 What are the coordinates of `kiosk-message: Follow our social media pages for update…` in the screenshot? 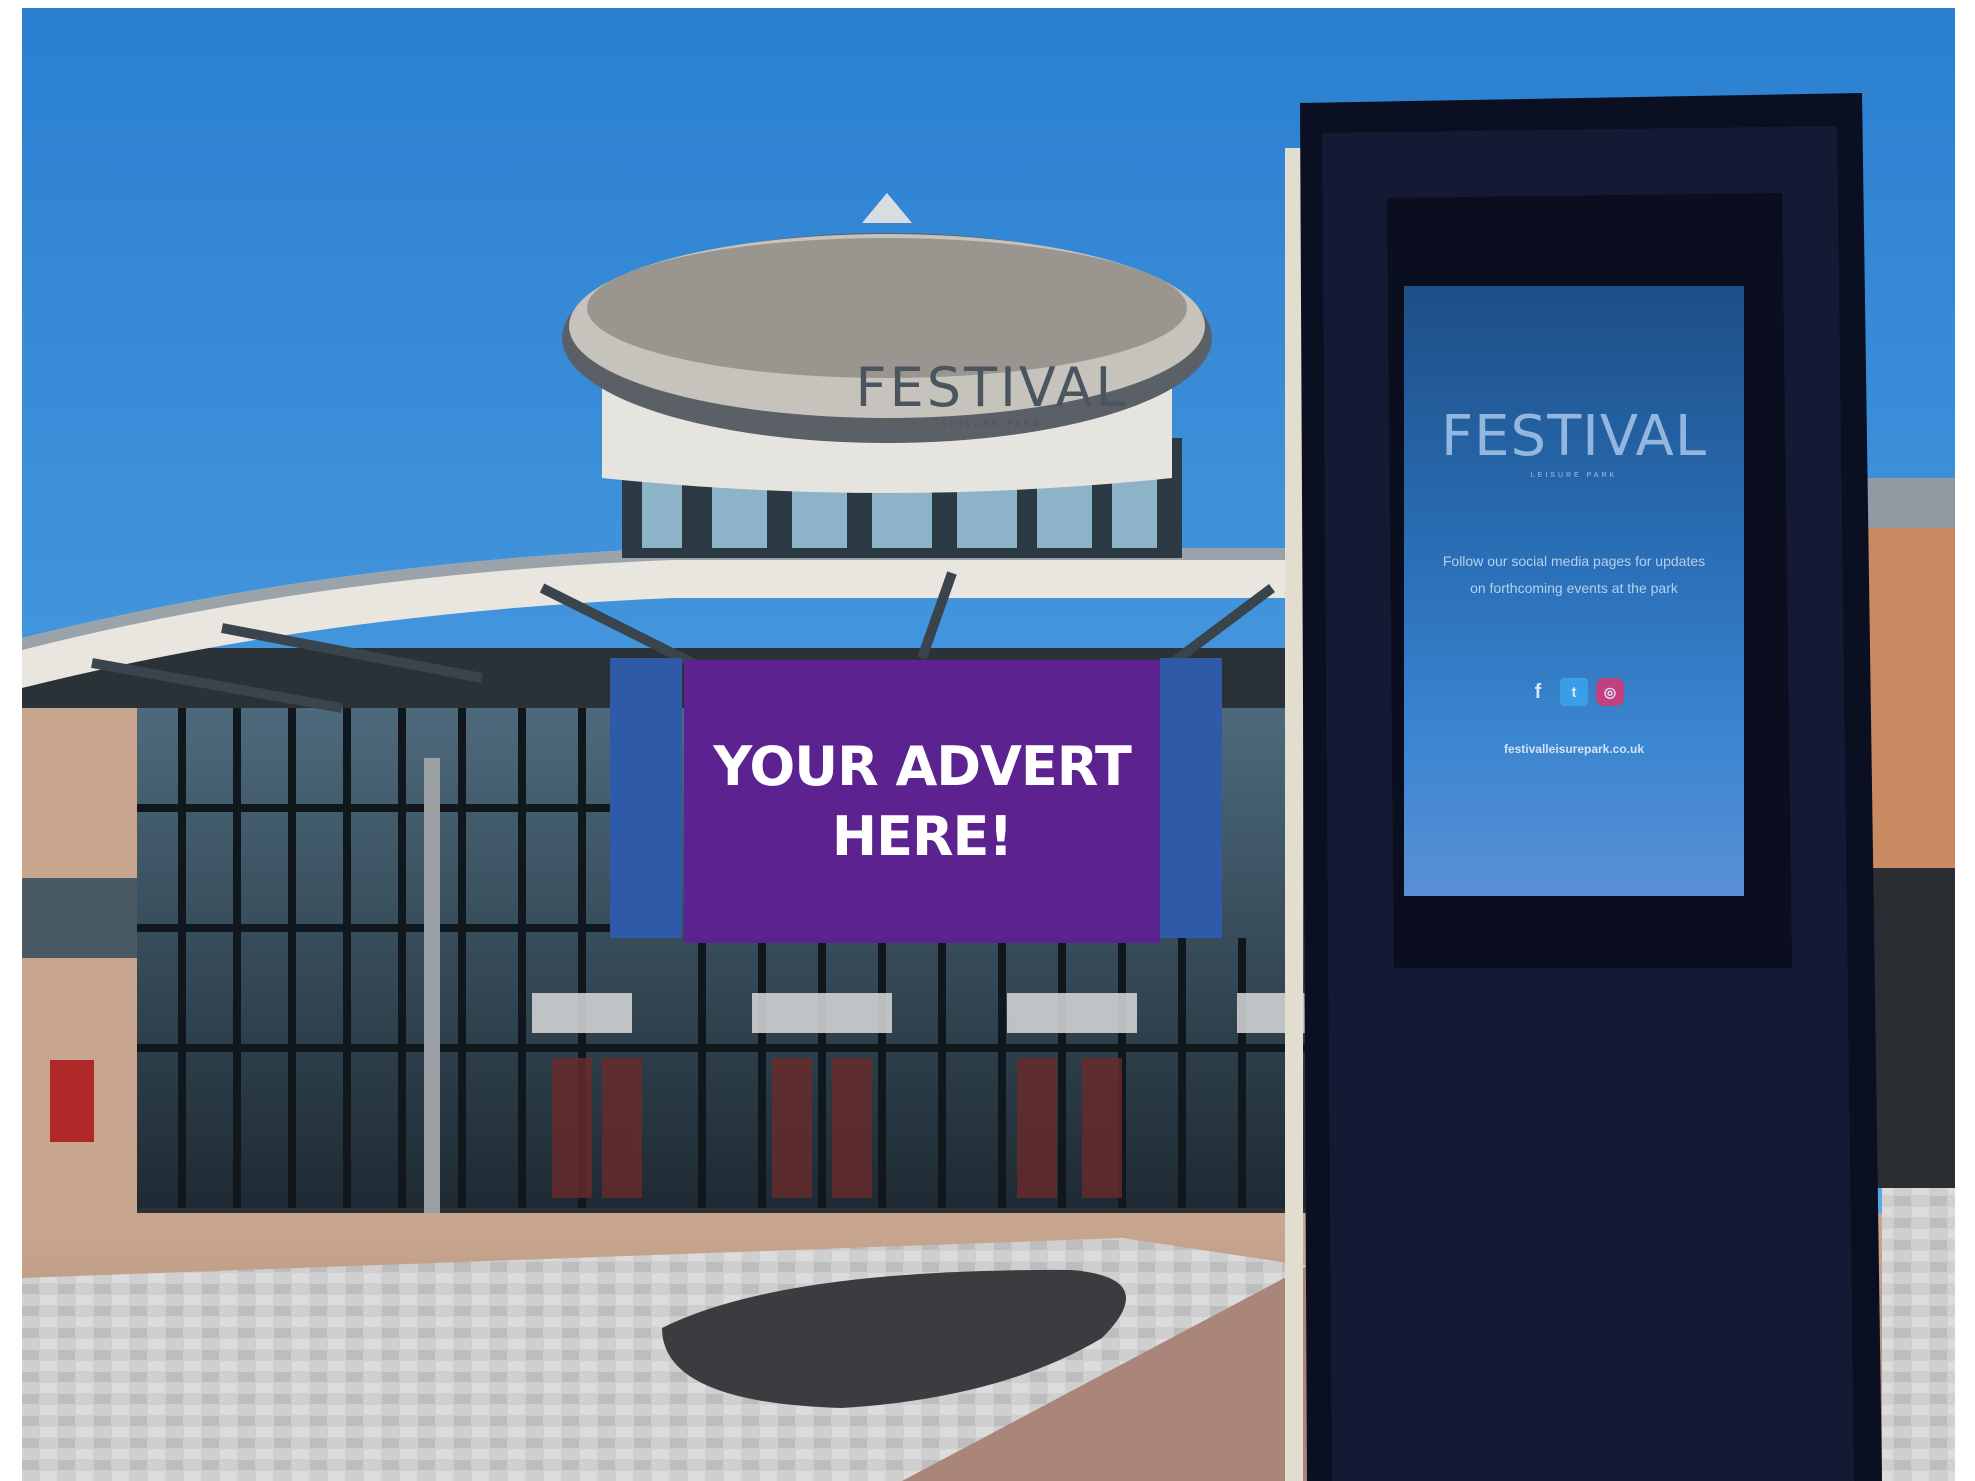 It's located at (1574, 574).